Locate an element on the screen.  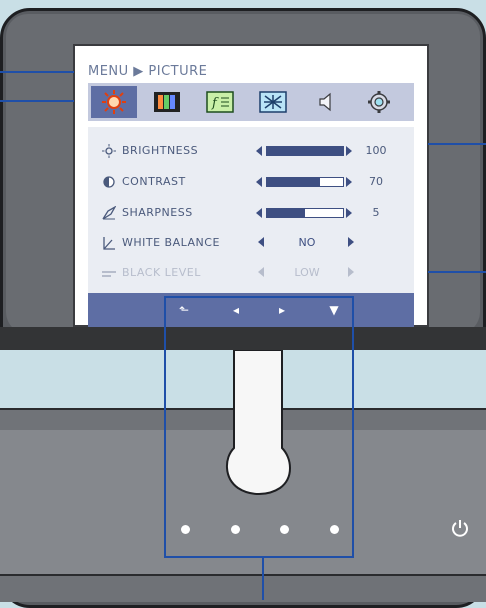
color-bars-icon is located at coordinates (167, 102).